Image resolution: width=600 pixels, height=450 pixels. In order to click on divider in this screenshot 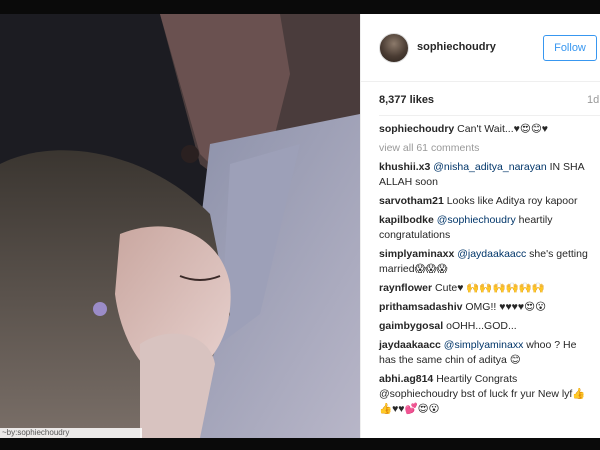, I will do `click(489, 115)`.